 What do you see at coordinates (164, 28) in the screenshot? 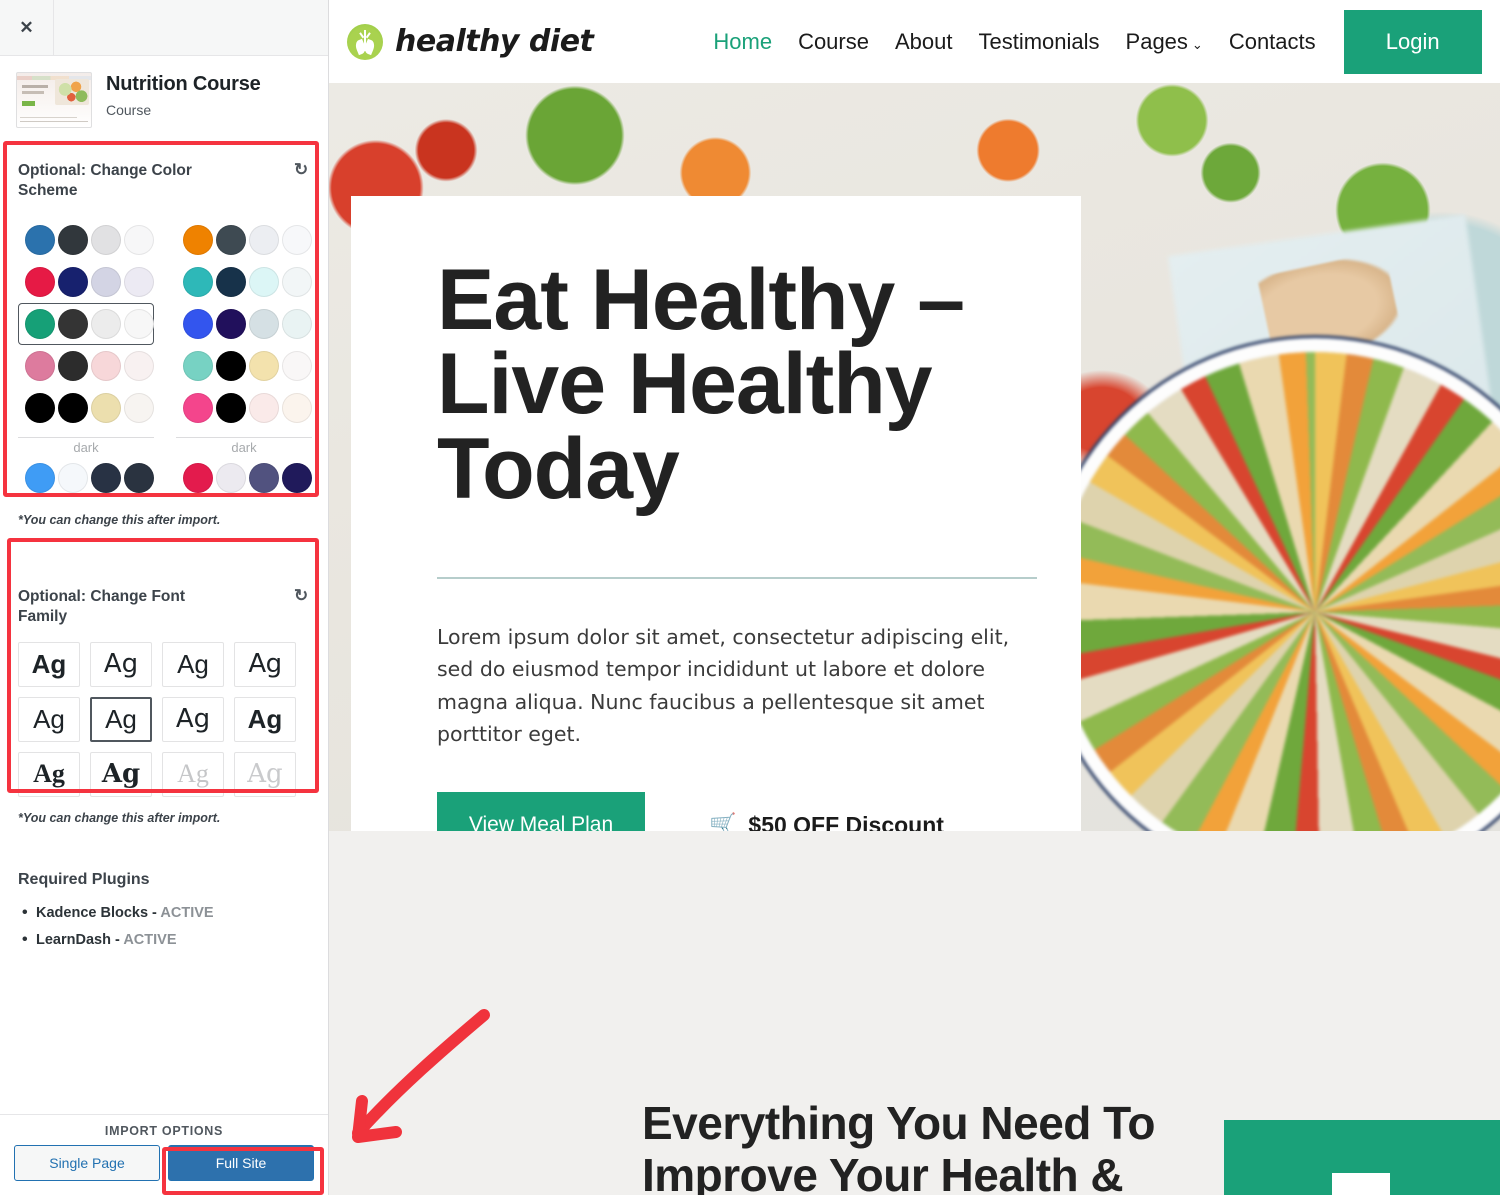
I see `sidebar-topbar: ✕` at bounding box center [164, 28].